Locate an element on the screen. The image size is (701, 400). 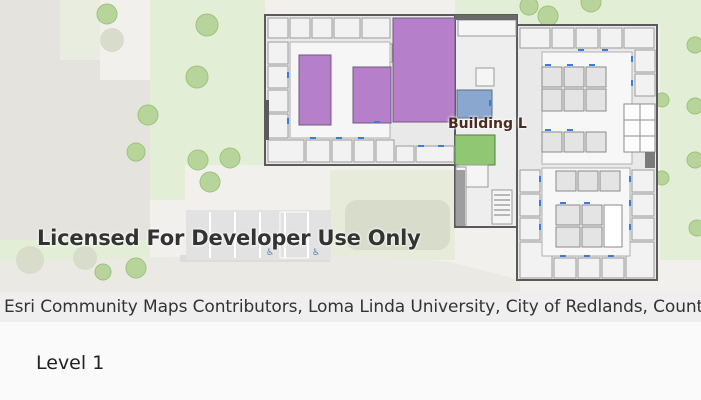
developer-watermark: Licensed For Developer Use Only is located at coordinates (229, 238).